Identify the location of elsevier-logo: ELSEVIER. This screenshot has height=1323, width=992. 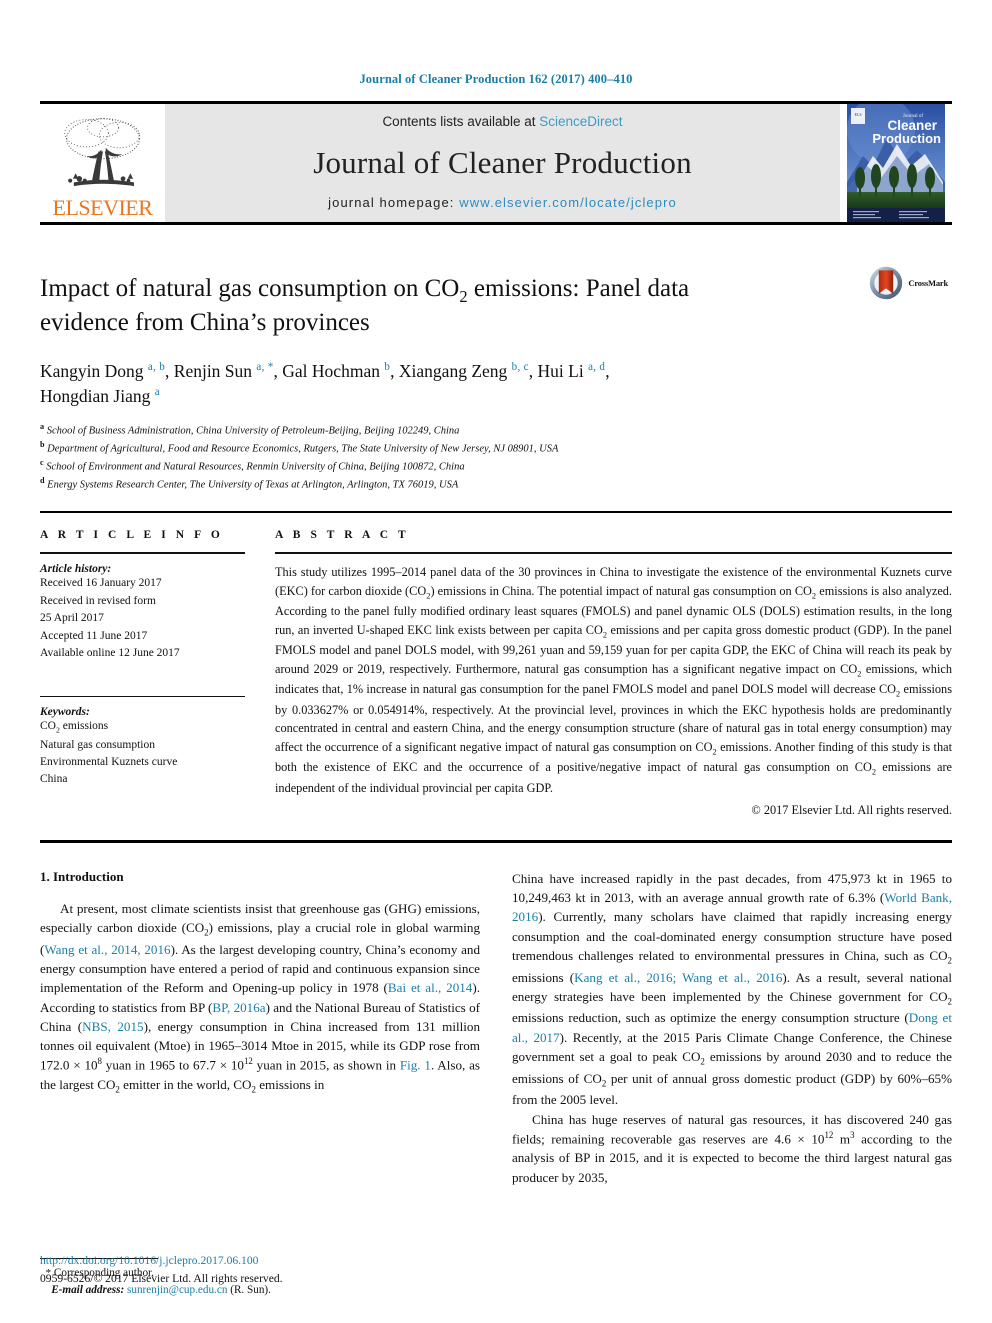
(102, 163).